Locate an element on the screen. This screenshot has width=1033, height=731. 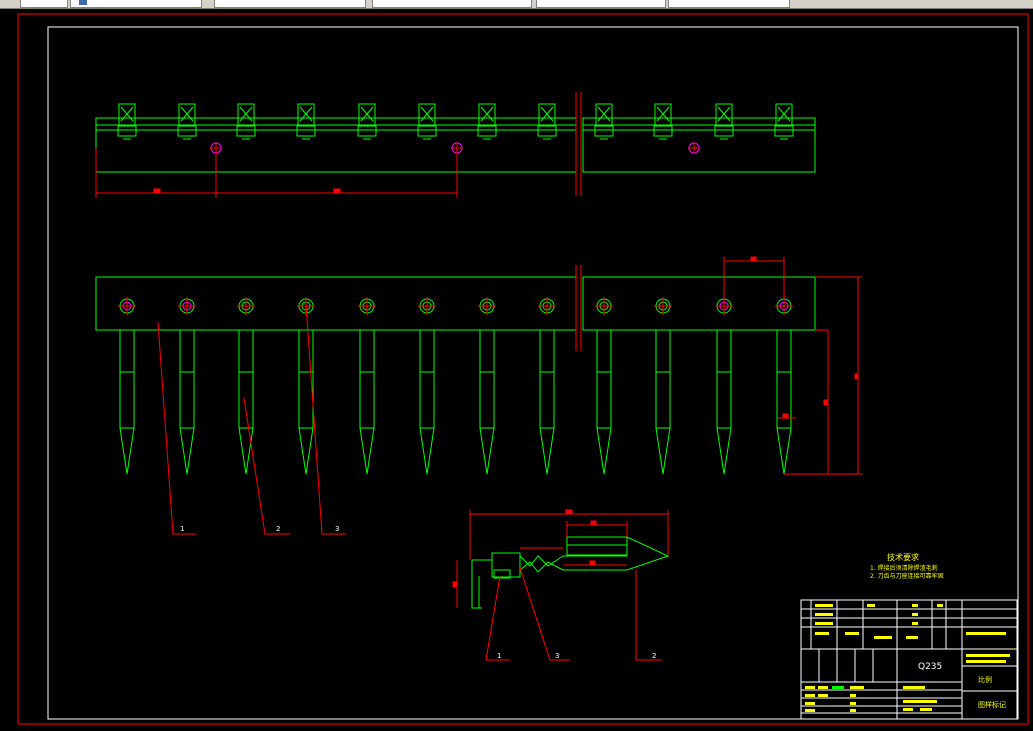
detail-label-1: 1 is located at coordinates (499, 656).